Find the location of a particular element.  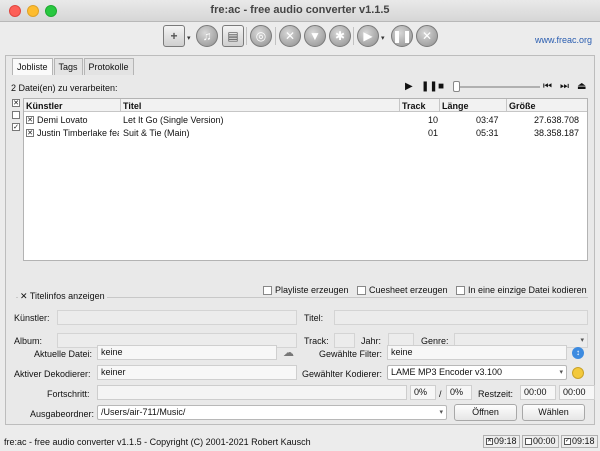

year-label: Jahr: is located at coordinates (371, 341).